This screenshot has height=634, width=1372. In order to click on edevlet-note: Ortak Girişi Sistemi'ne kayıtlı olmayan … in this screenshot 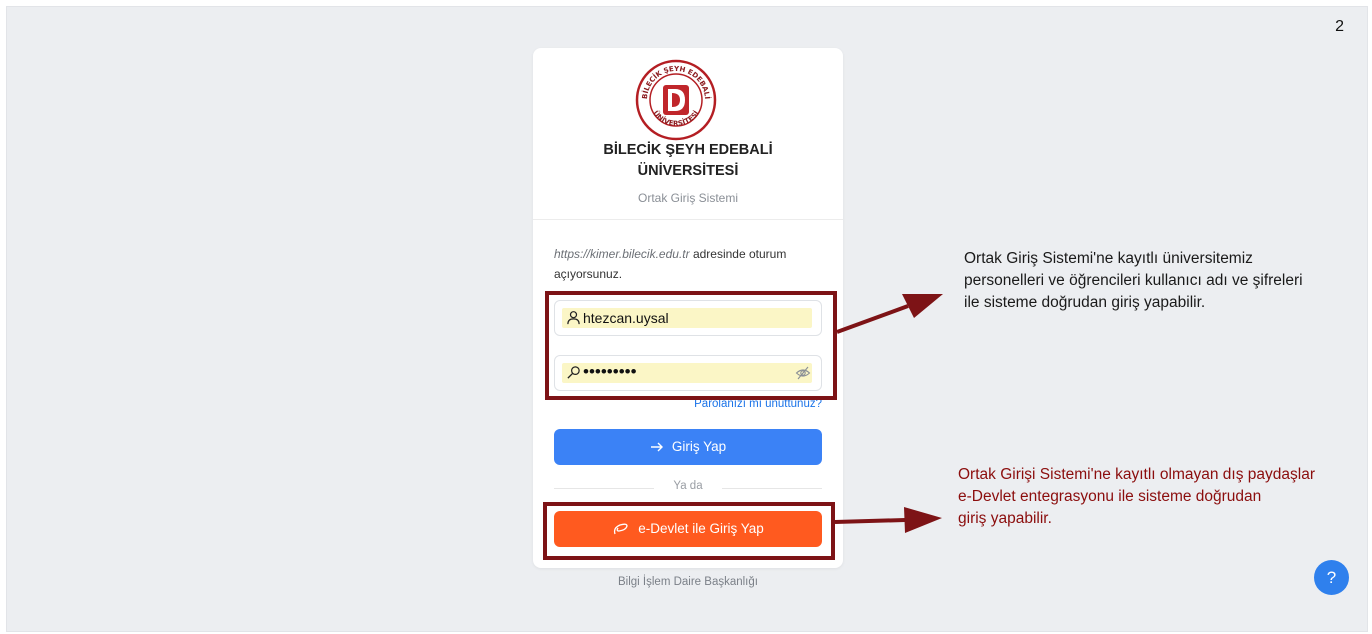, I will do `click(1158, 497)`.